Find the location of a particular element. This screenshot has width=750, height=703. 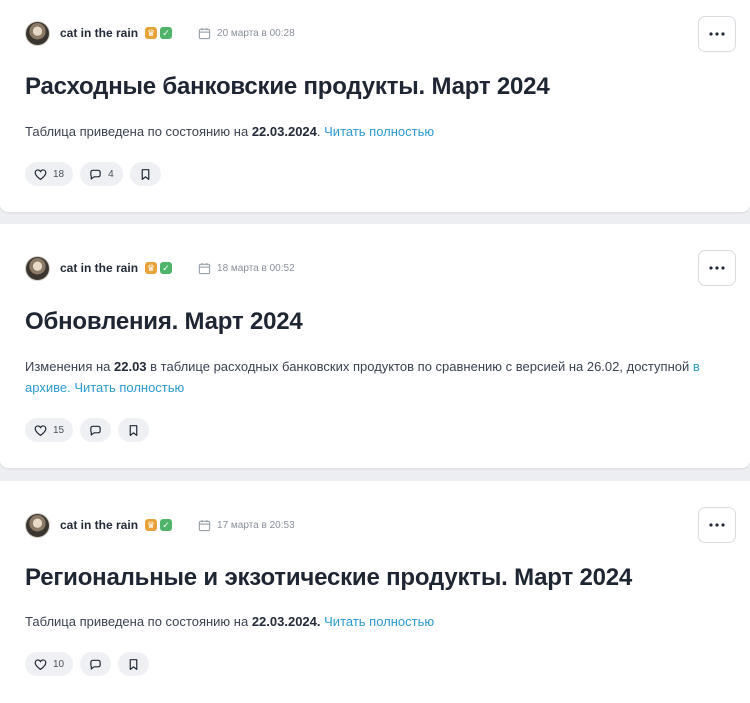

post-date: 17 марта в 20:53 is located at coordinates (246, 525).